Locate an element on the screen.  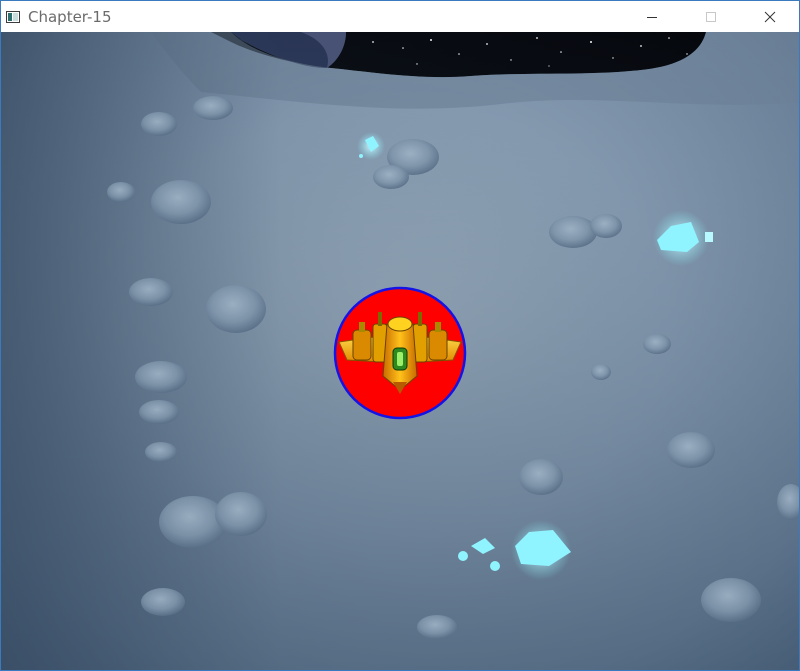
minimize-icon is located at coordinates (652, 17).